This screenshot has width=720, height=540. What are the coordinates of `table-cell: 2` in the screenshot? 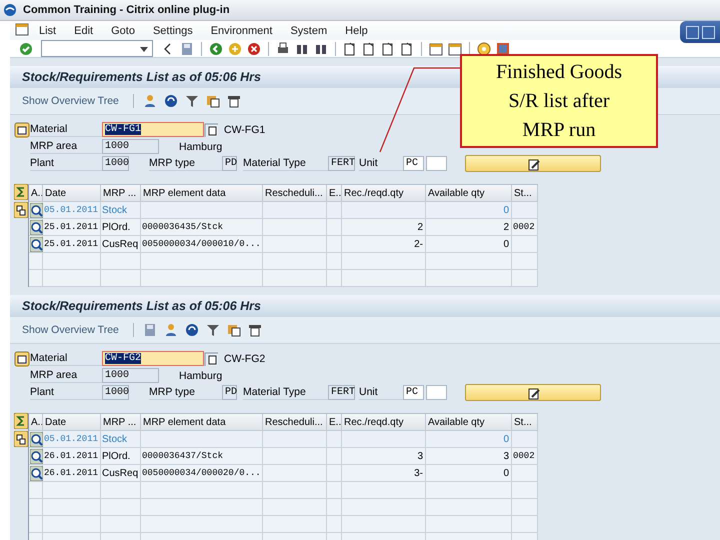 It's located at (469, 227).